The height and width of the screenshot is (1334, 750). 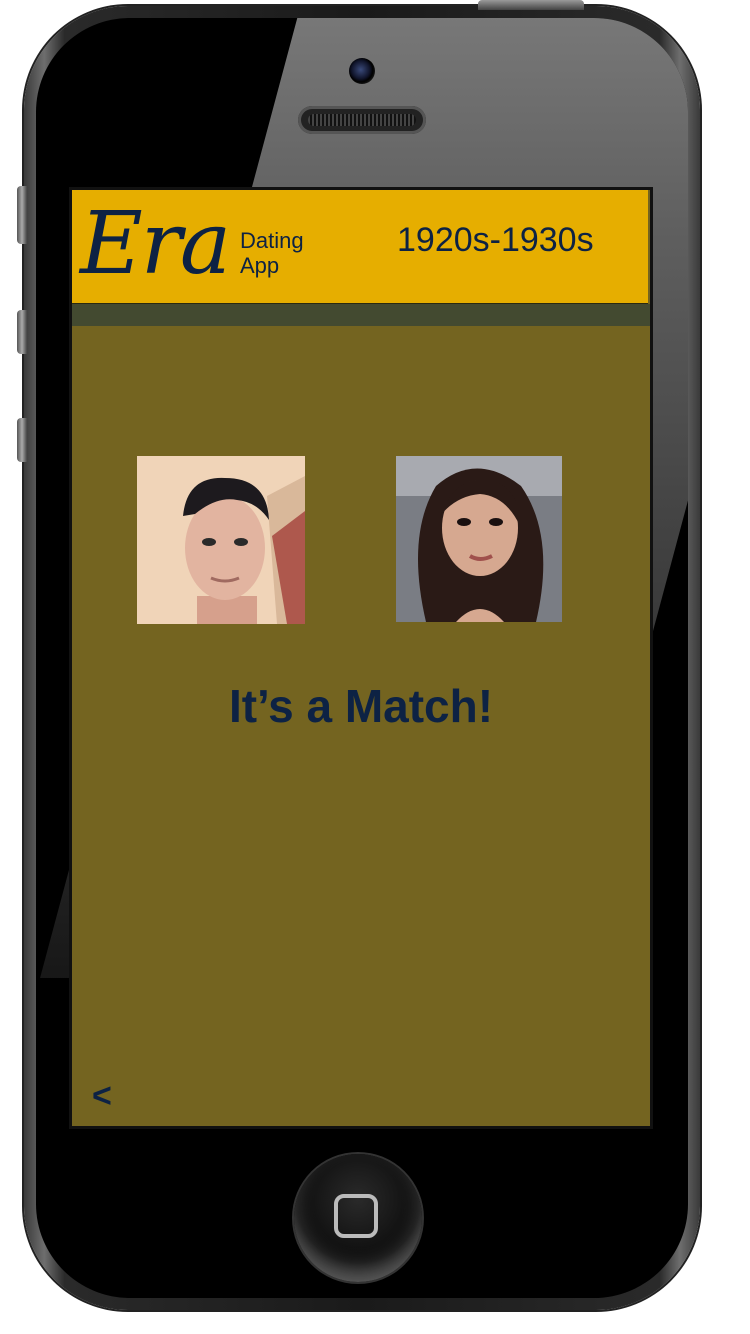 I want to click on user-portrait-icon, so click(x=221, y=540).